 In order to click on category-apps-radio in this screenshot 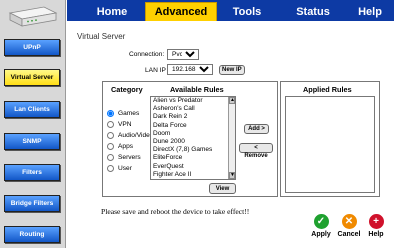, I will do `click(110, 146)`.